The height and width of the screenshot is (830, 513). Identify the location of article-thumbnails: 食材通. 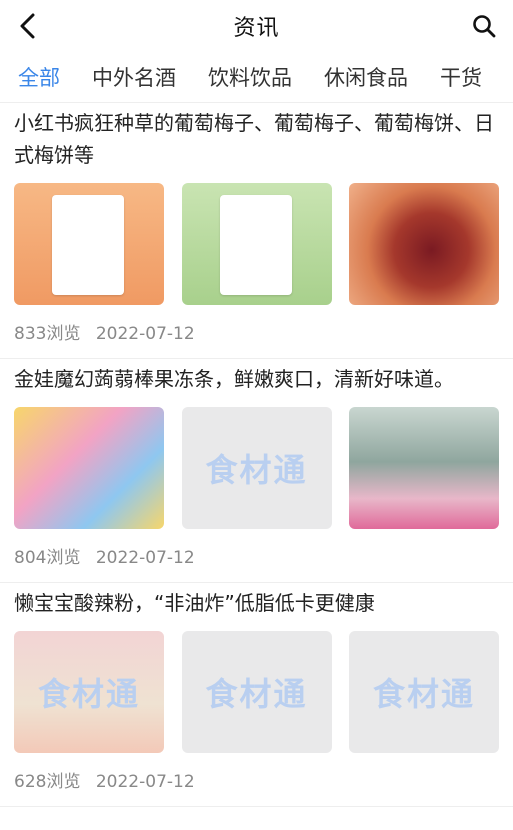
(256, 468).